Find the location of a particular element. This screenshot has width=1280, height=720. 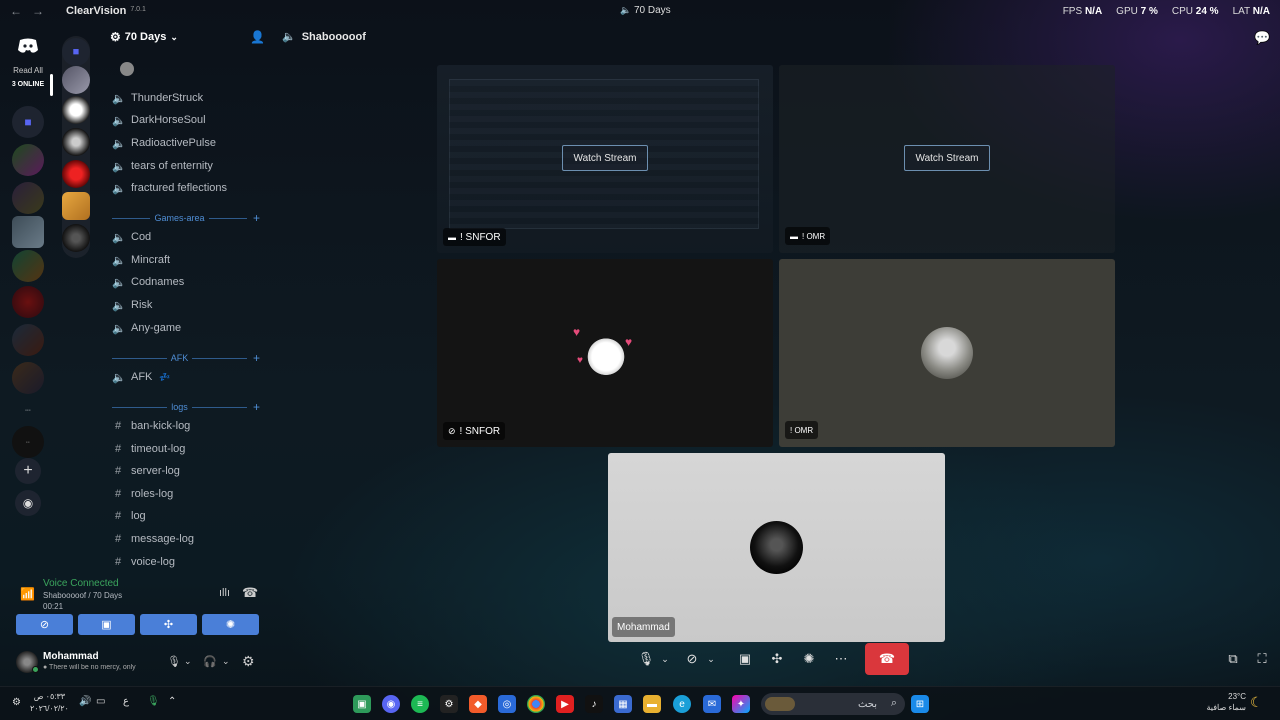

voice-channel: 🔈 Any-game is located at coordinates (146, 328).